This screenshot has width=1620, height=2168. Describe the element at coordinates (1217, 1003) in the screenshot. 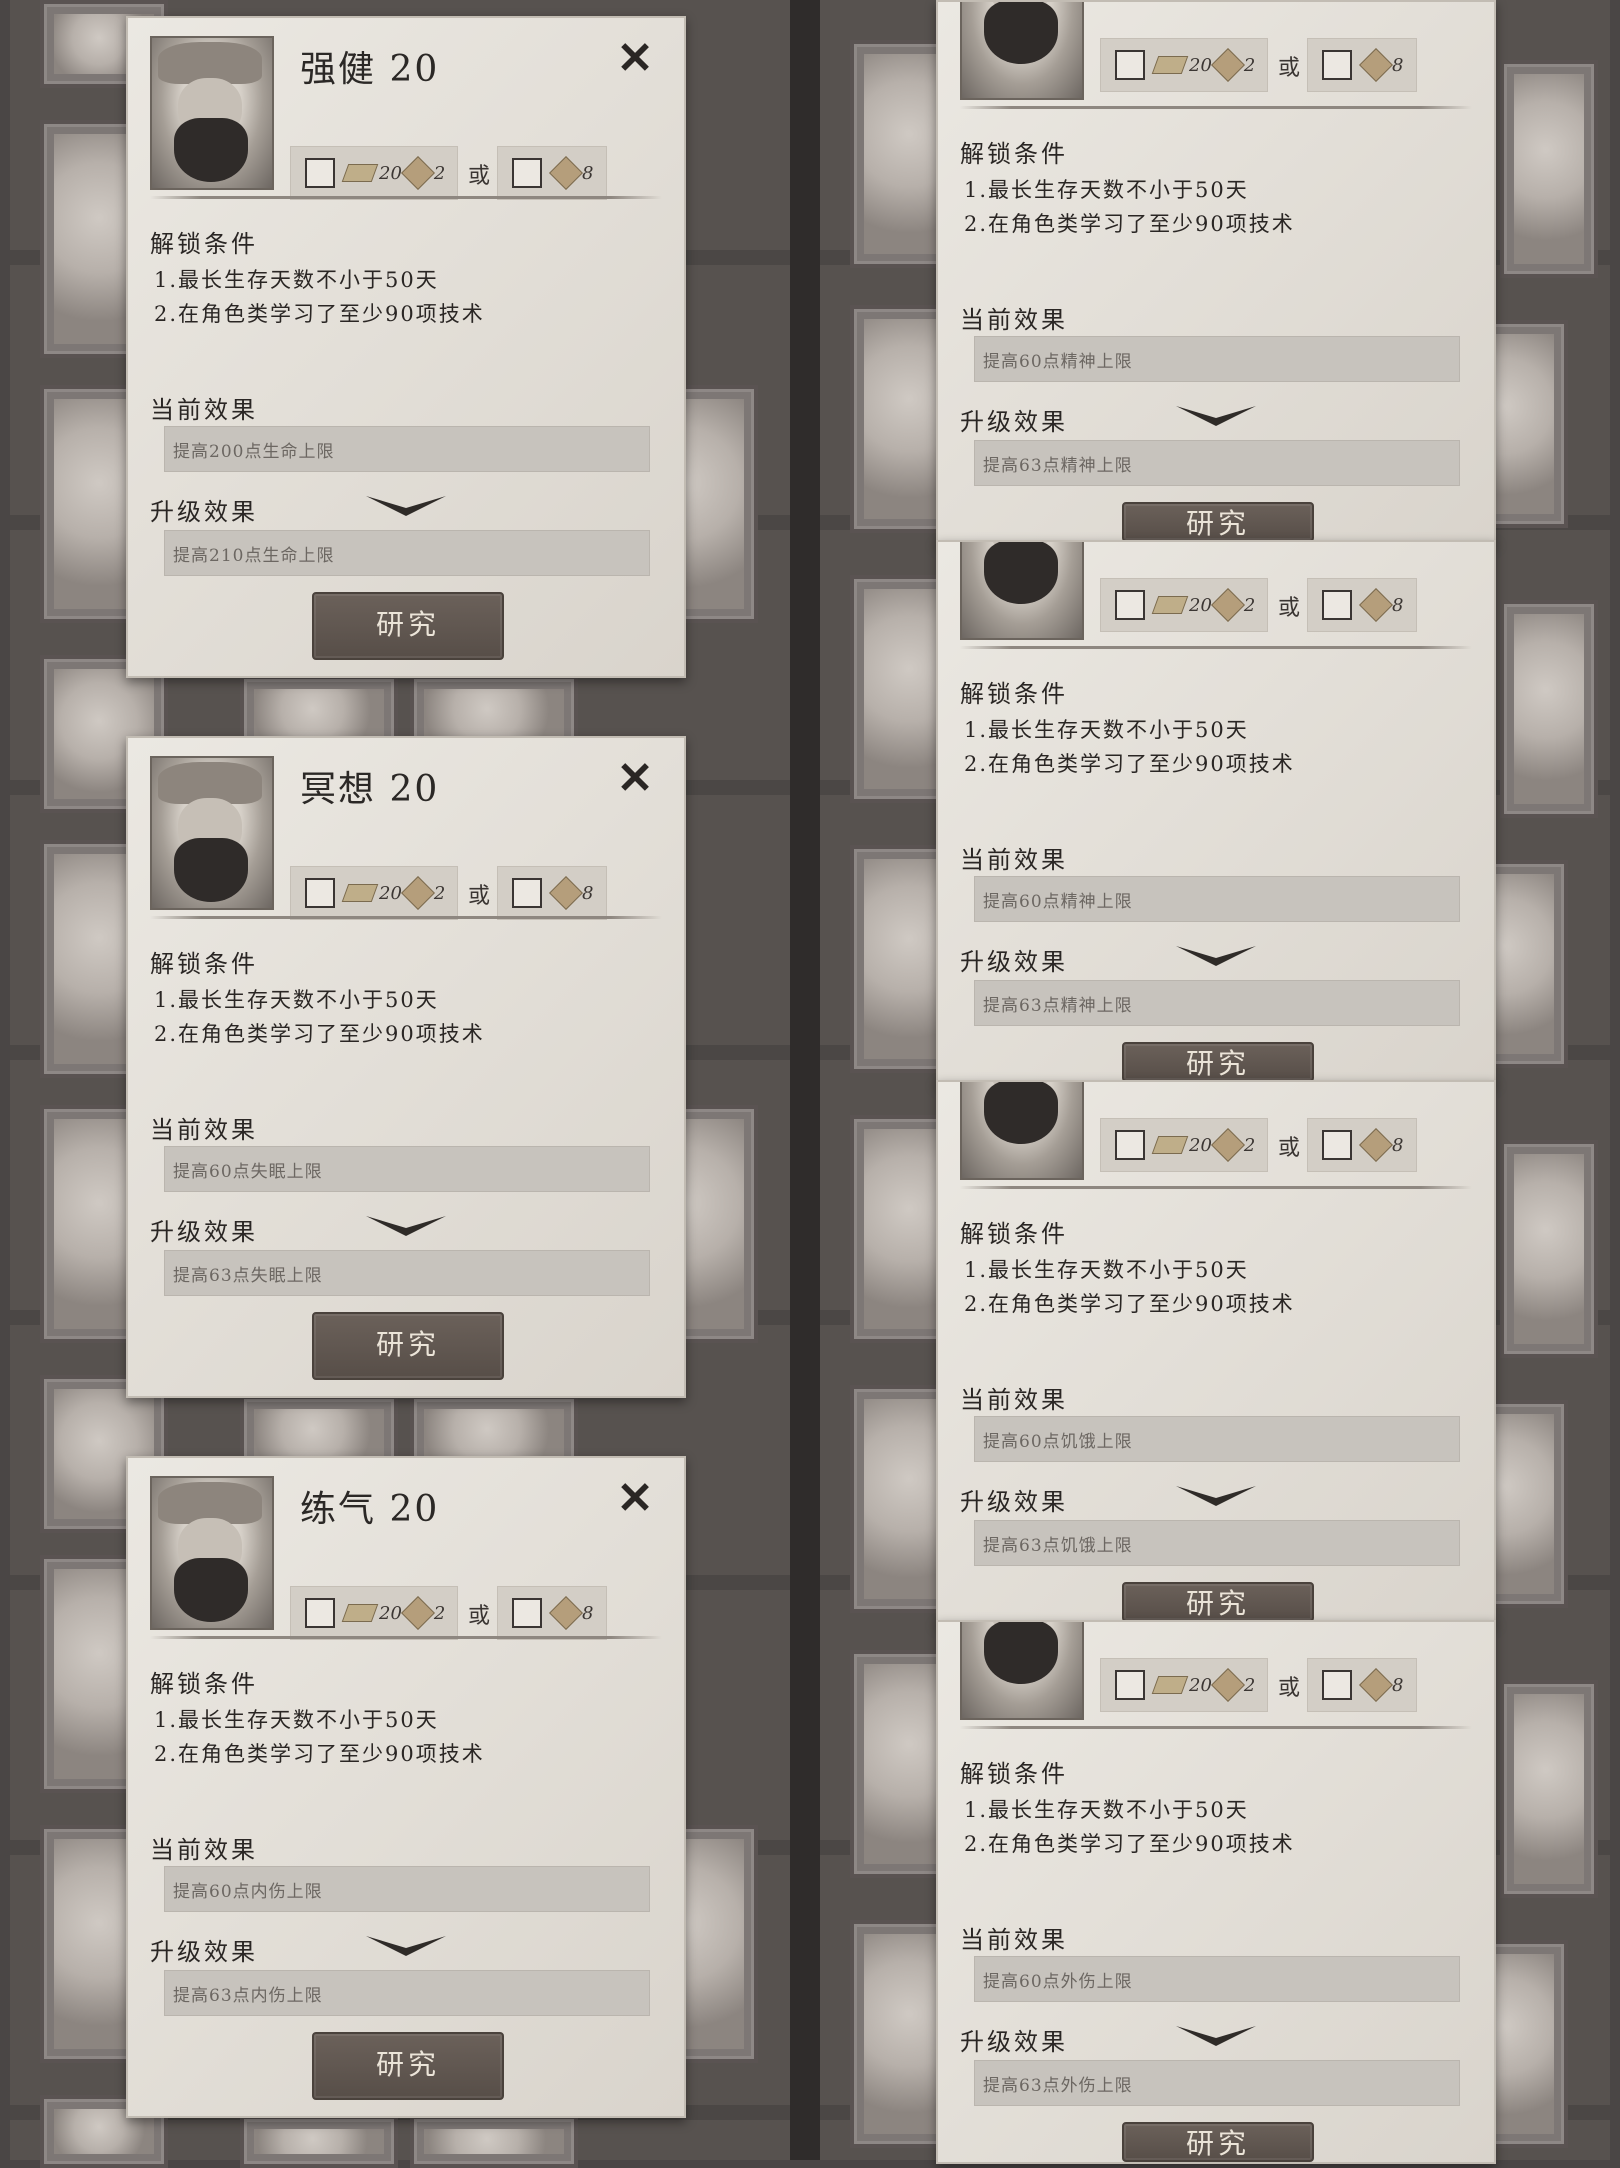

I see `upgrade-effect-box: 提高63点精神上限` at that location.